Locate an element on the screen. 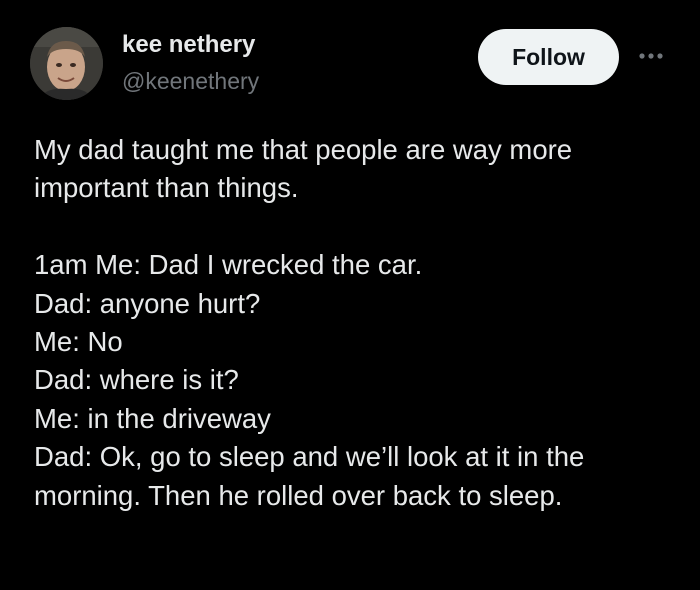 The image size is (700, 590). avatar is located at coordinates (66, 63).